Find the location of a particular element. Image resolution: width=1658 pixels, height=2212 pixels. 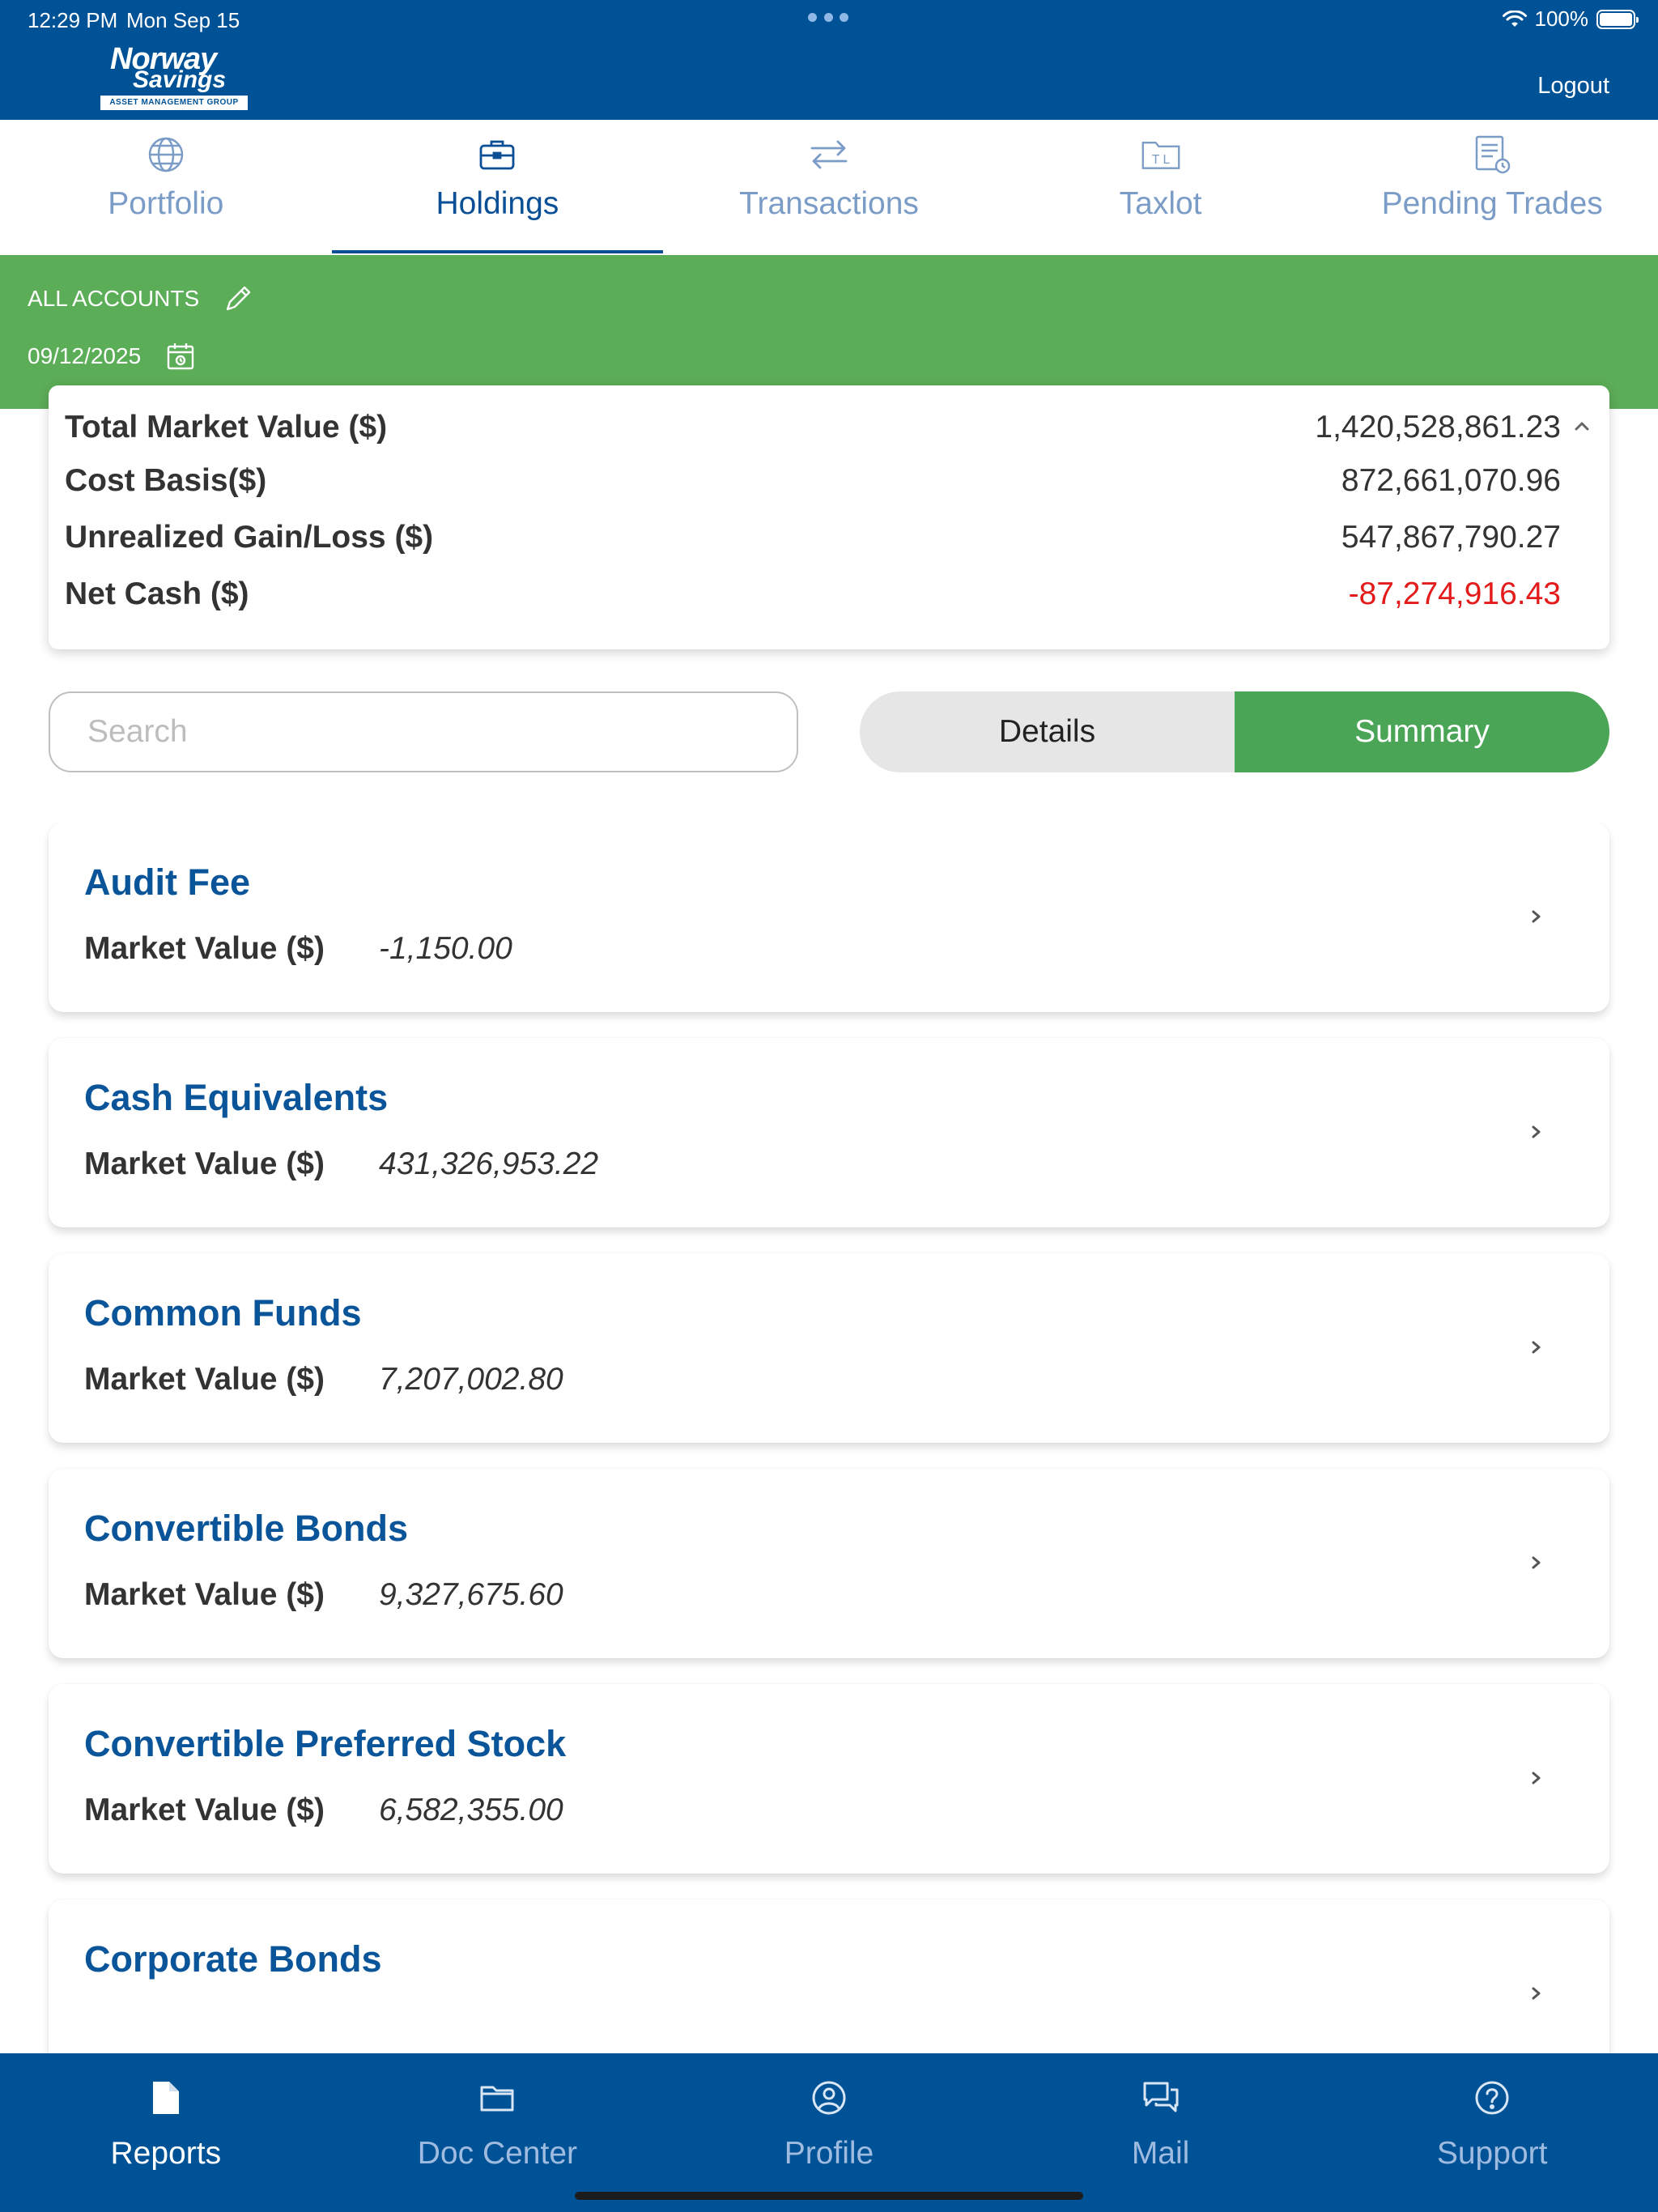

nav-label: Reports is located at coordinates (166, 2153).